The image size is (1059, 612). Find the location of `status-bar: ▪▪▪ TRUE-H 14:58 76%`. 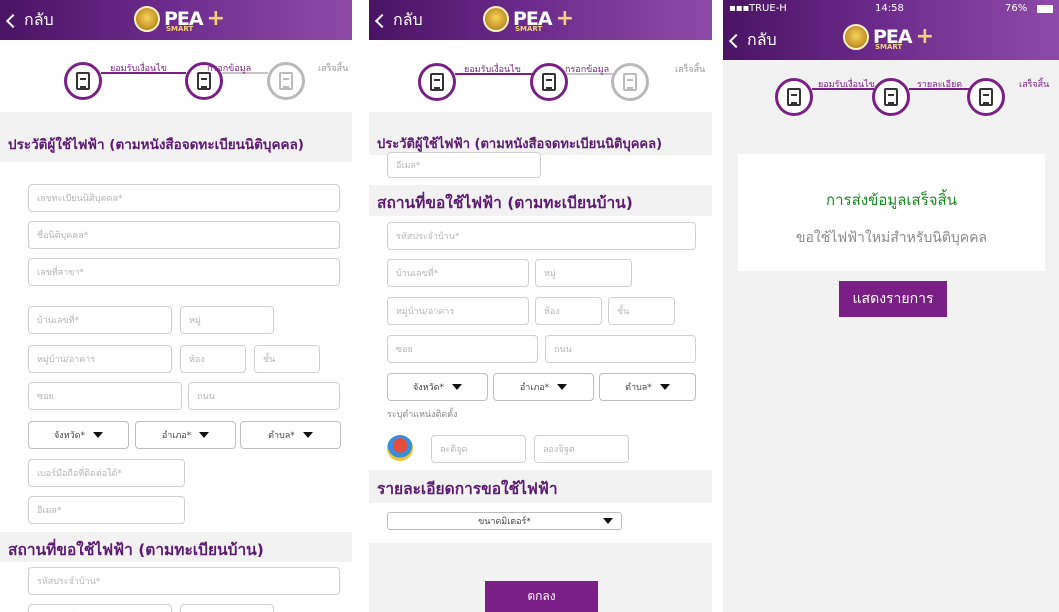

status-bar: ▪▪▪ TRUE-H 14:58 76% is located at coordinates (891, 9).